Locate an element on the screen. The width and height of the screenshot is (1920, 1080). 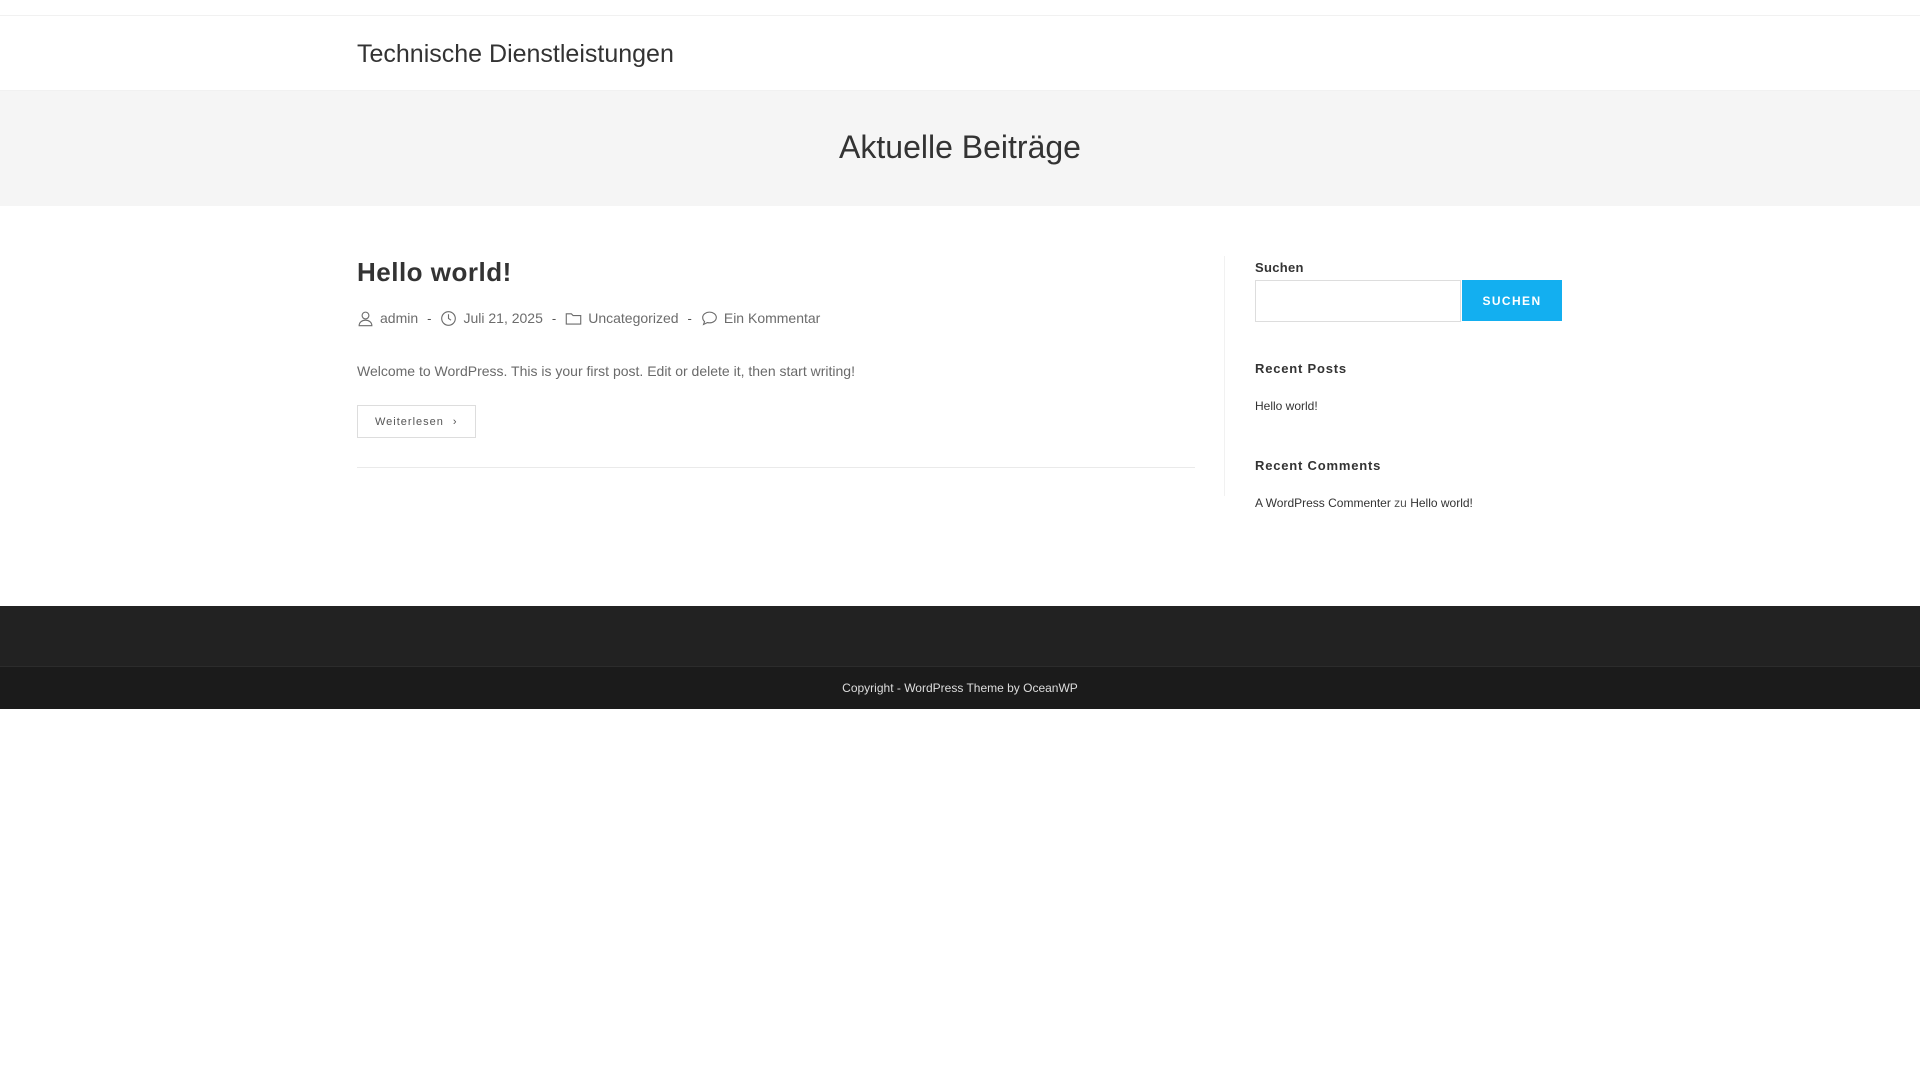
read-more-button: Weiterlesen › is located at coordinates (416, 421).